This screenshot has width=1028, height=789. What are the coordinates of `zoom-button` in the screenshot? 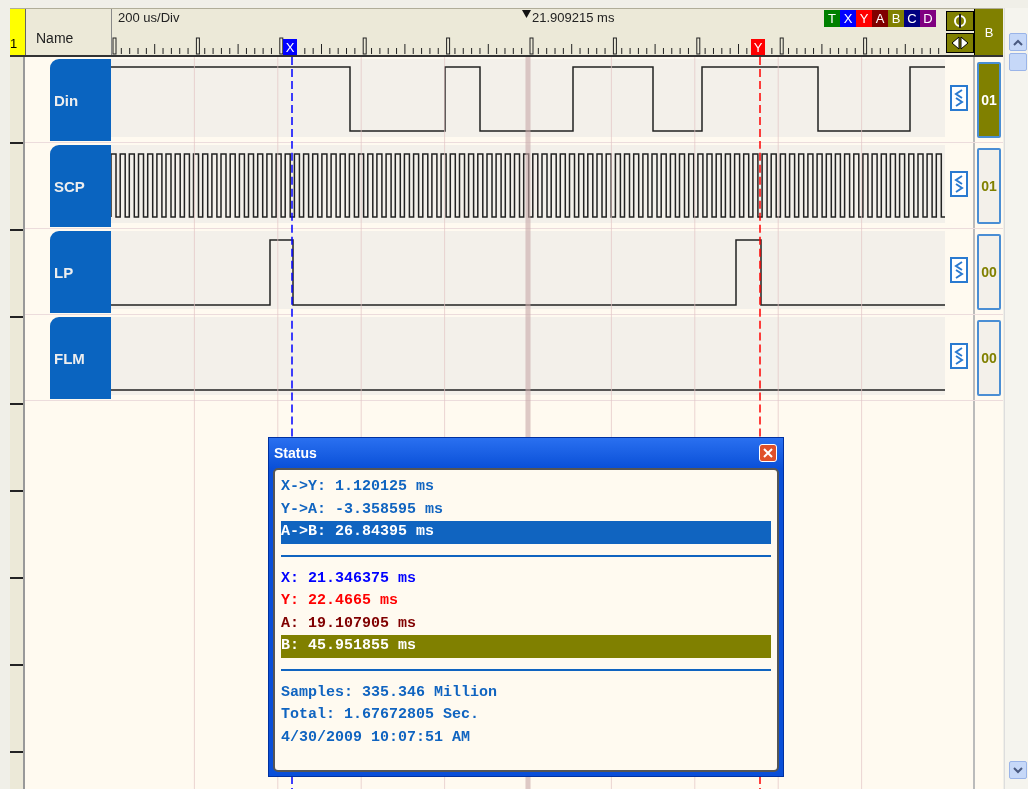 It's located at (960, 21).